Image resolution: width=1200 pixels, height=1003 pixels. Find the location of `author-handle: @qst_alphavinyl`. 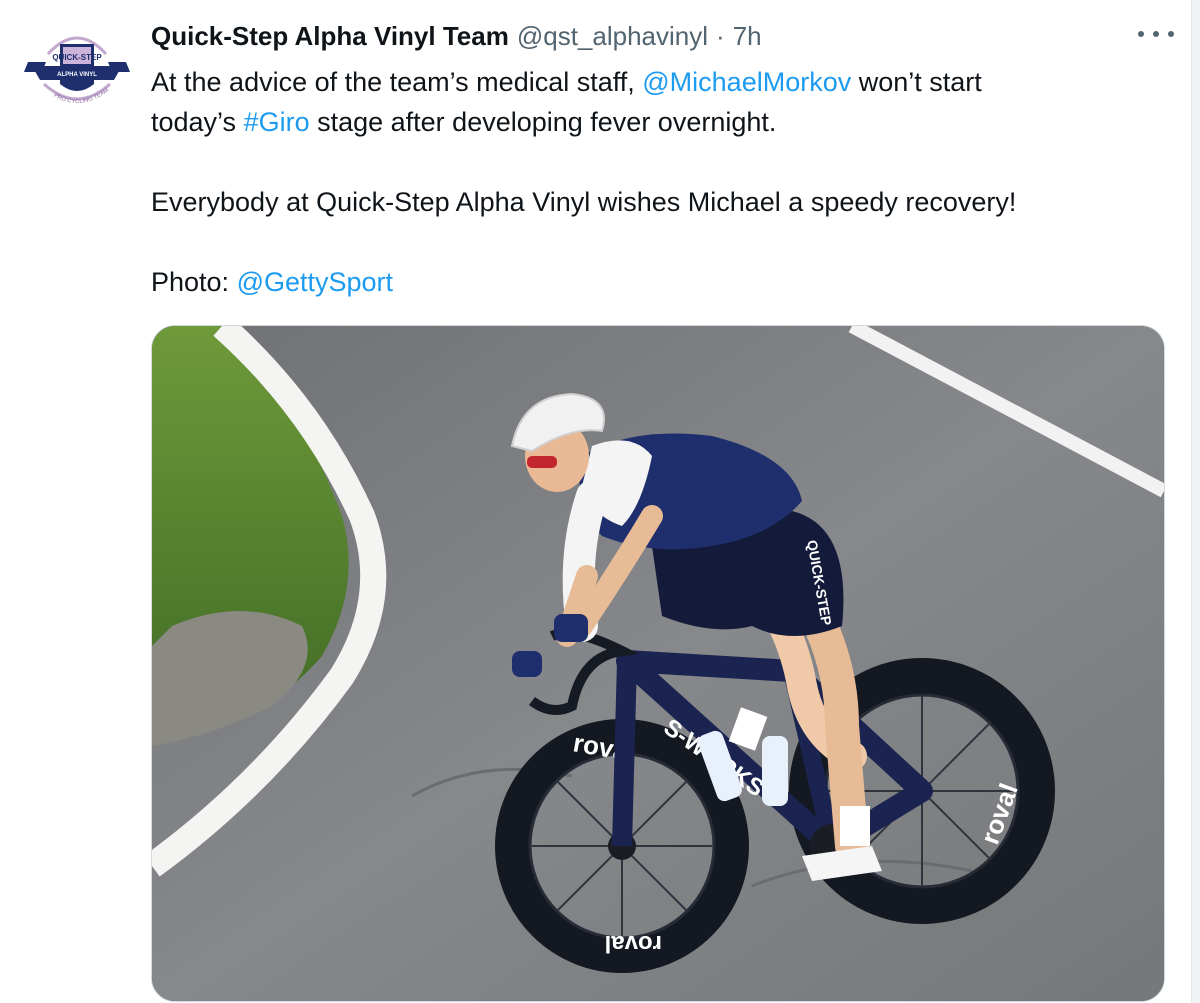

author-handle: @qst_alphavinyl is located at coordinates (612, 36).